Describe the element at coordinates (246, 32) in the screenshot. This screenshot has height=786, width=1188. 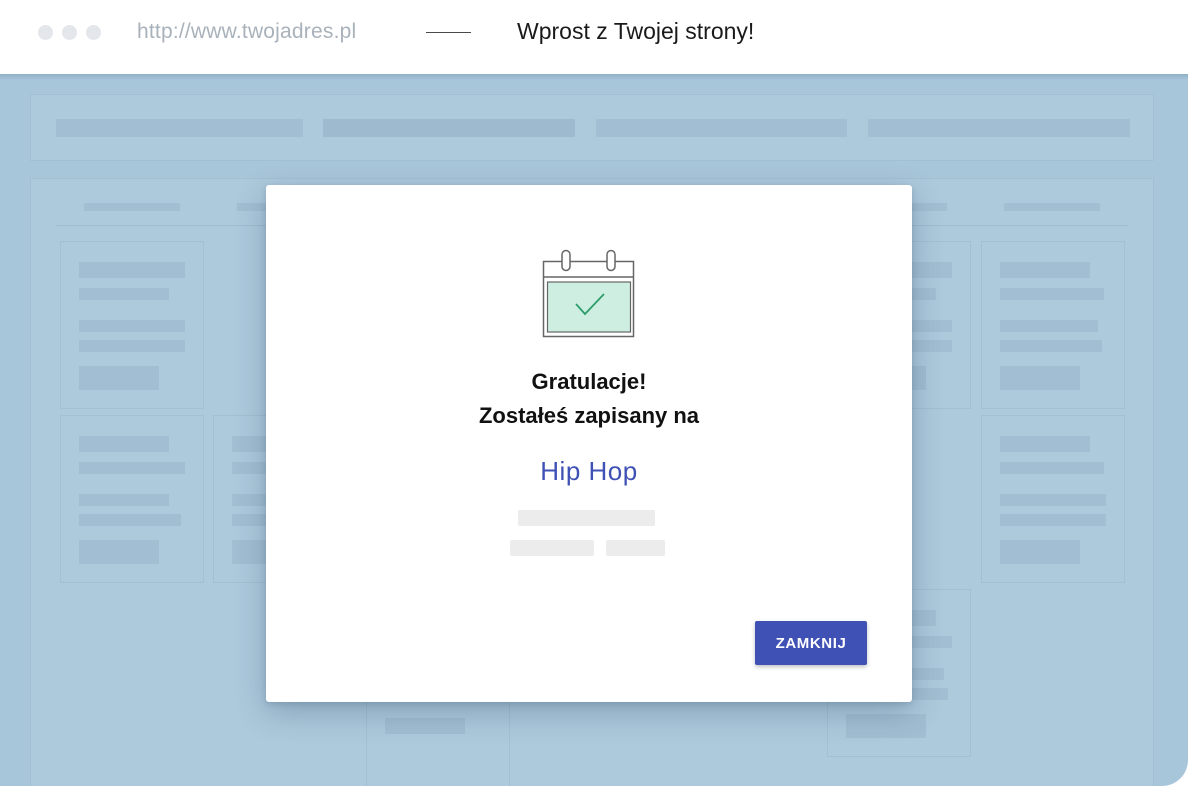
I see `address-bar-url: http://www.twojadres.pl` at that location.